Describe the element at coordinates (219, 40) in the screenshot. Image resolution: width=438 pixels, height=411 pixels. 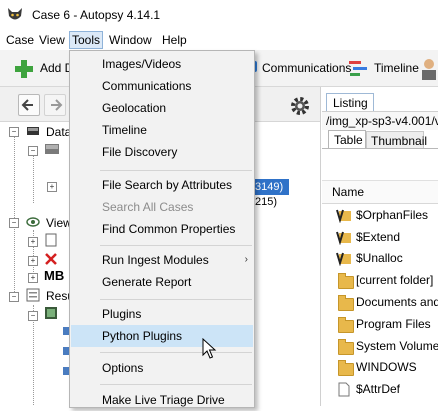
I see `menu-bar: Case View Tools Window Help` at that location.